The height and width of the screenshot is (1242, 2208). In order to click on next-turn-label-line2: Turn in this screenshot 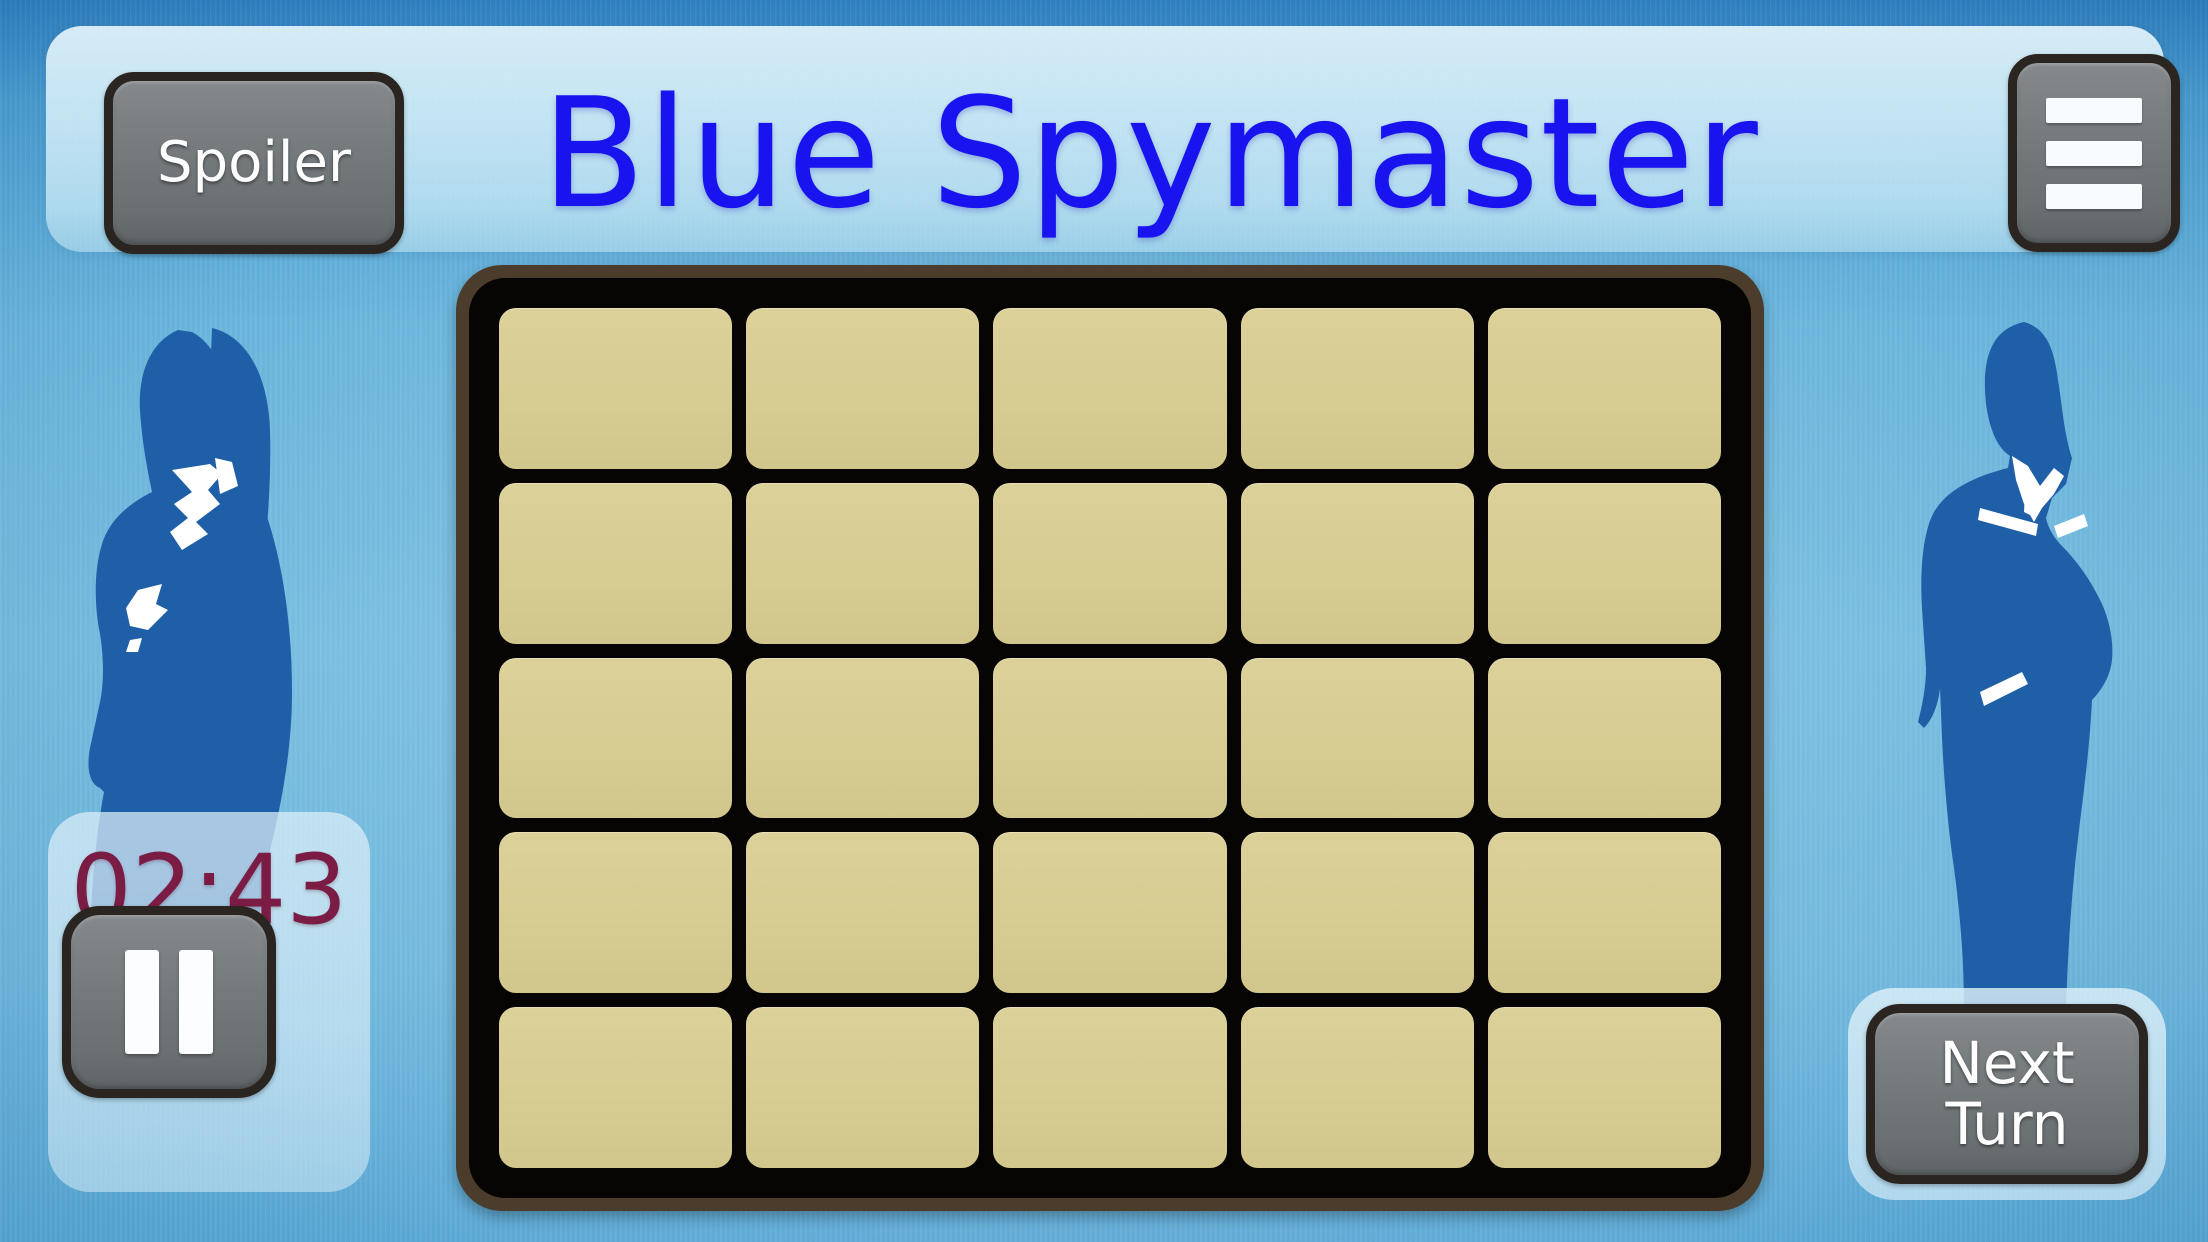, I will do `click(2007, 1124)`.